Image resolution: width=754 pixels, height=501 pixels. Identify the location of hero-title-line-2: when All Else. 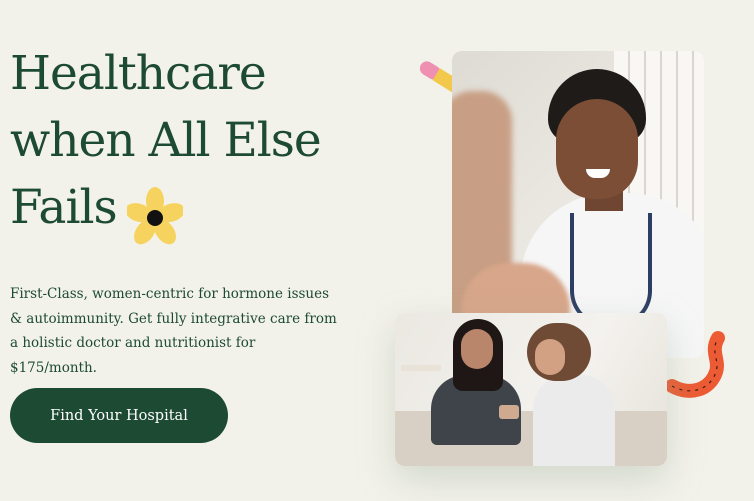
(166, 140).